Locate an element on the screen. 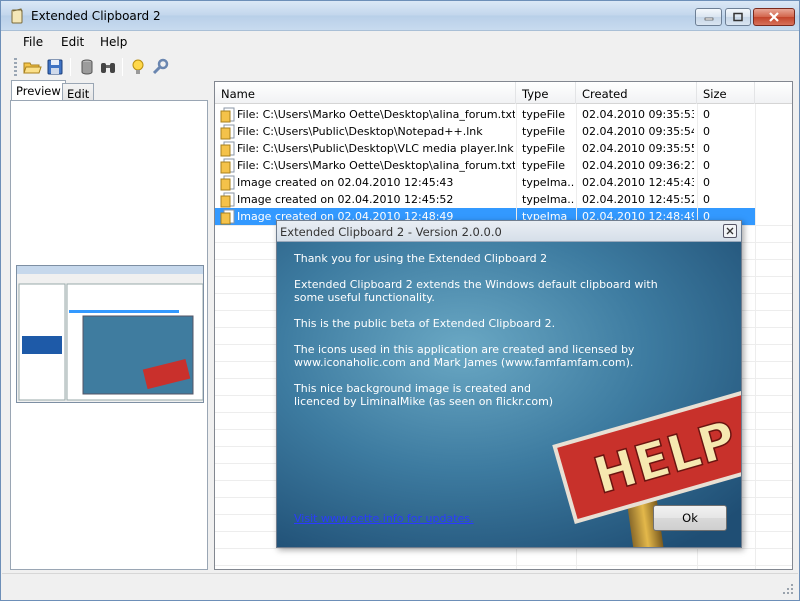 The image size is (800, 601). column-header-name: Name is located at coordinates (365, 93).